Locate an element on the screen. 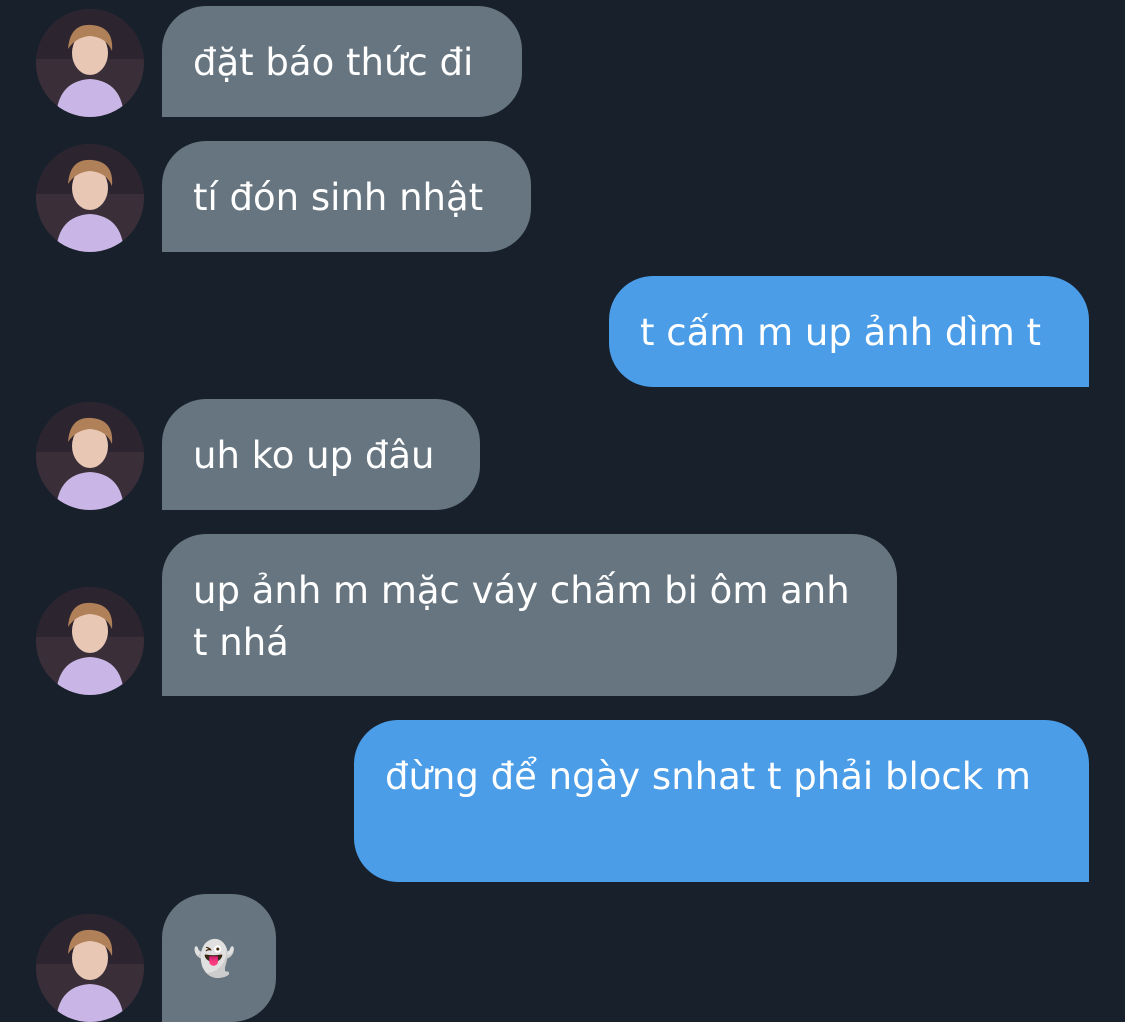  message-bubble-outgoing: đừng để ngày snhat t phải block m is located at coordinates (721, 801).